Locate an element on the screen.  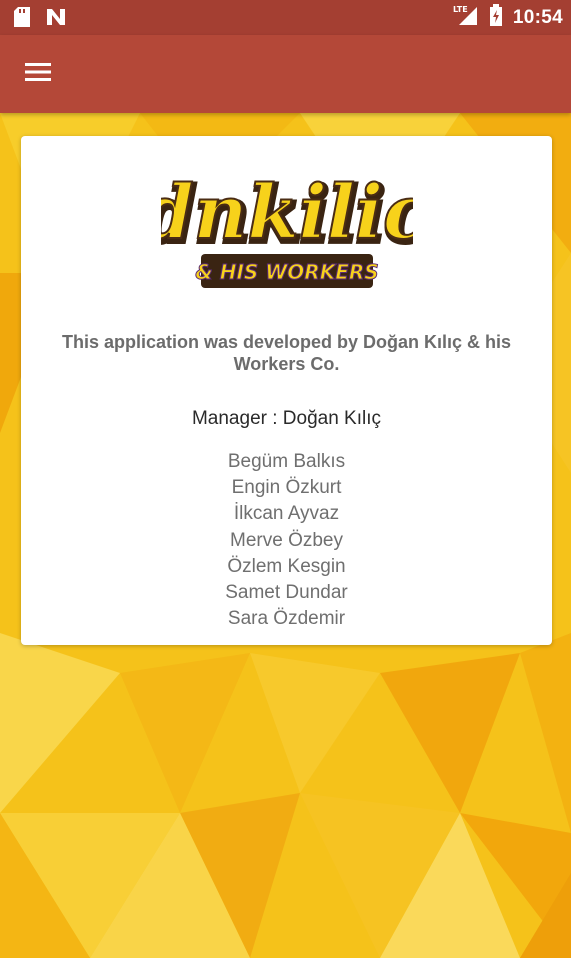
n-notification-icon is located at coordinates (56, 19).